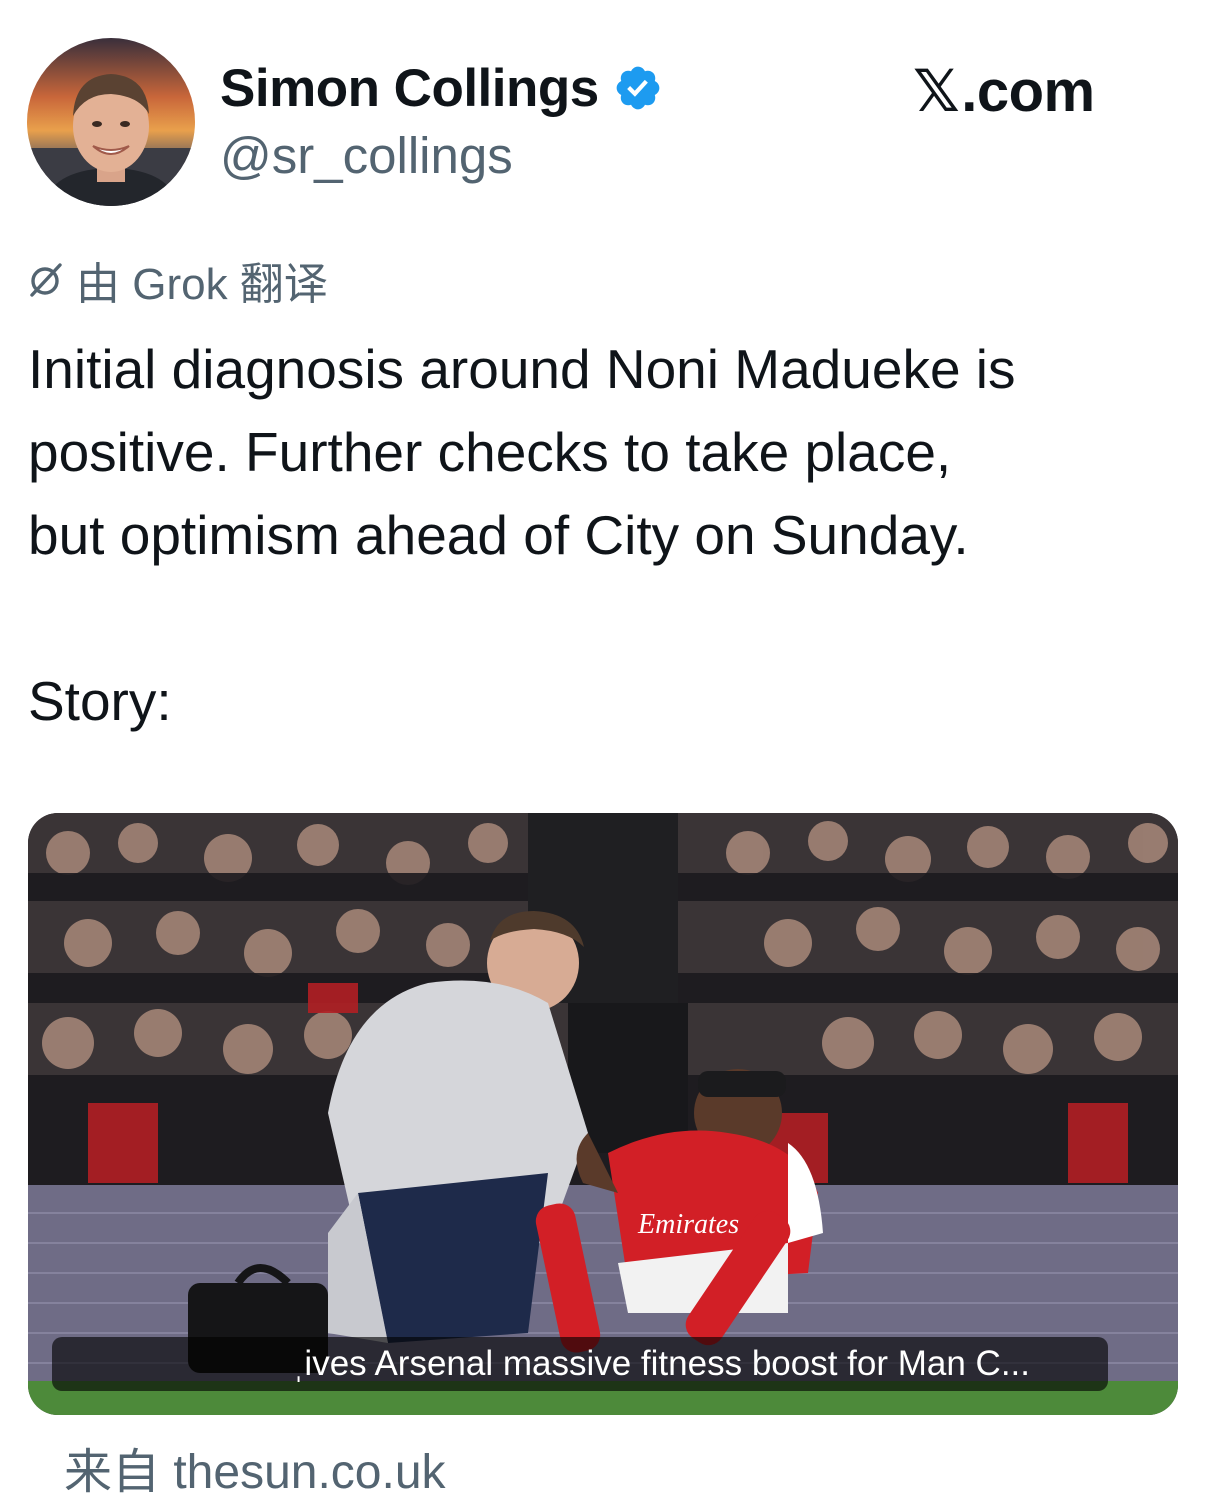 The width and height of the screenshot is (1206, 1511). What do you see at coordinates (46, 280) in the screenshot?
I see `grok-icon` at bounding box center [46, 280].